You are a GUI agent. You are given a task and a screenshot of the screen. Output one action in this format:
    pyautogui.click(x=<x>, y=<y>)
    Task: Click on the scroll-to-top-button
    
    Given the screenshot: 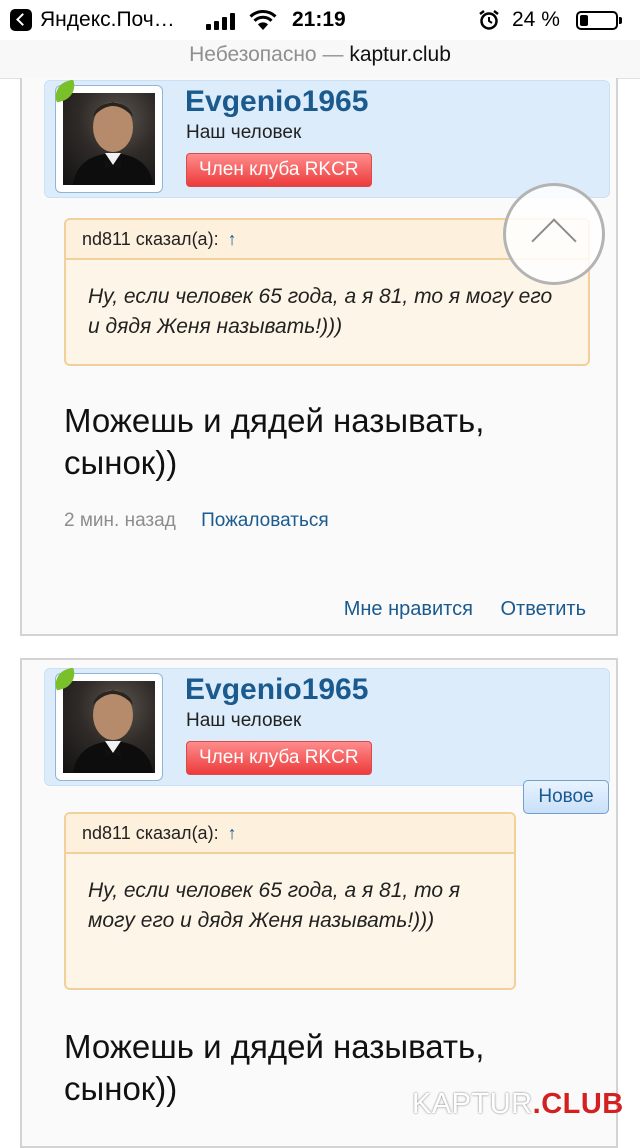 What is the action you would take?
    pyautogui.click(x=554, y=234)
    